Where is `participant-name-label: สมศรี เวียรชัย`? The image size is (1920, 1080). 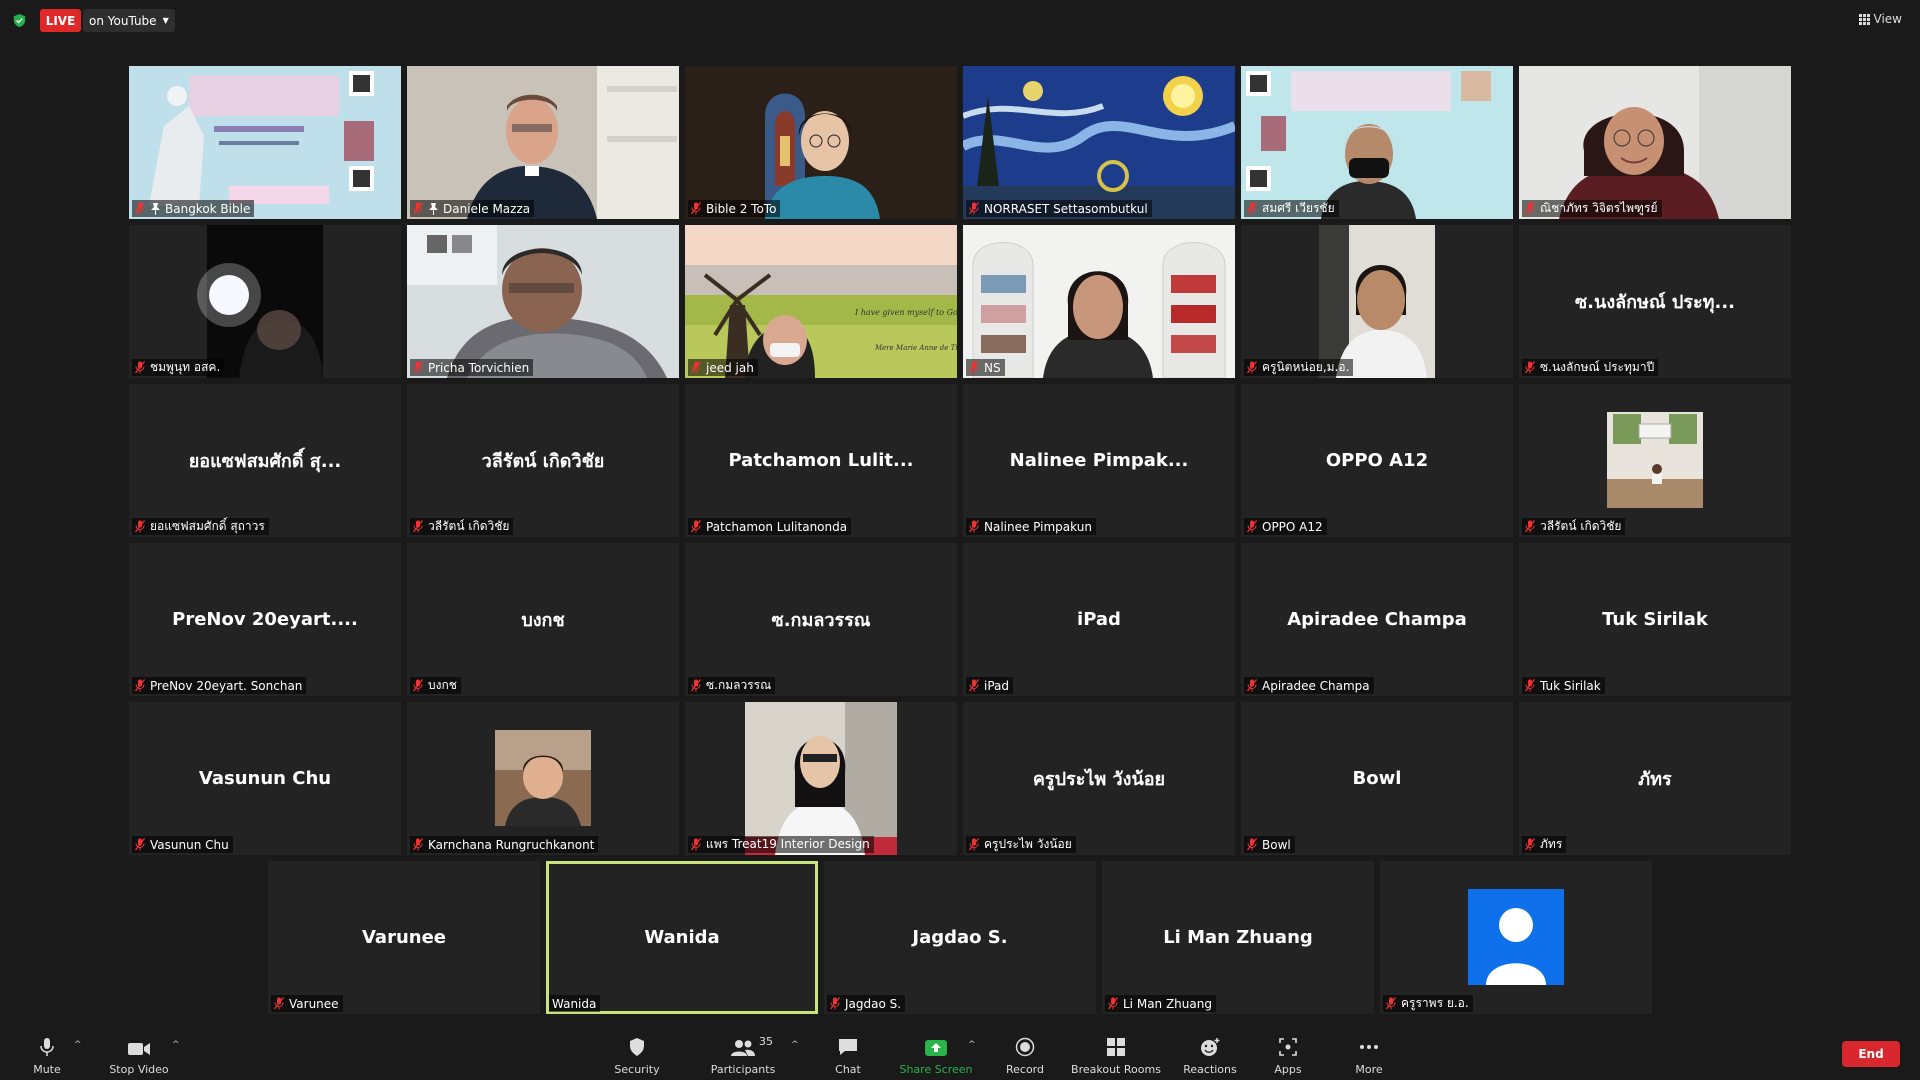 participant-name-label: สมศรี เวียรชัย is located at coordinates (1291, 208).